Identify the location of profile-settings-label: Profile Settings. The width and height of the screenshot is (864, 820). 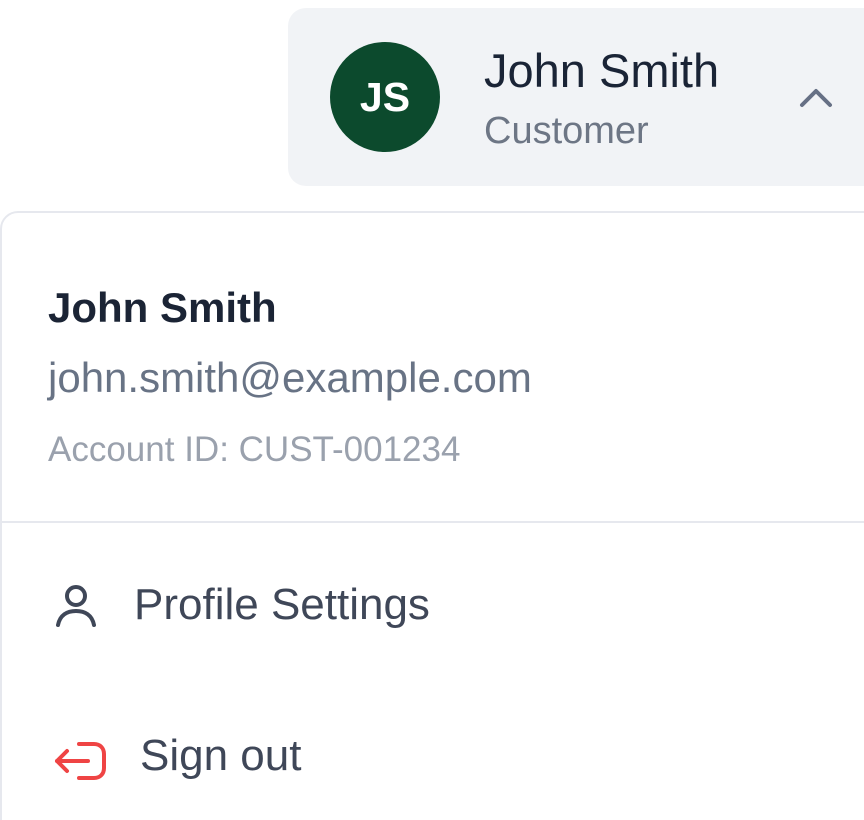
(282, 604).